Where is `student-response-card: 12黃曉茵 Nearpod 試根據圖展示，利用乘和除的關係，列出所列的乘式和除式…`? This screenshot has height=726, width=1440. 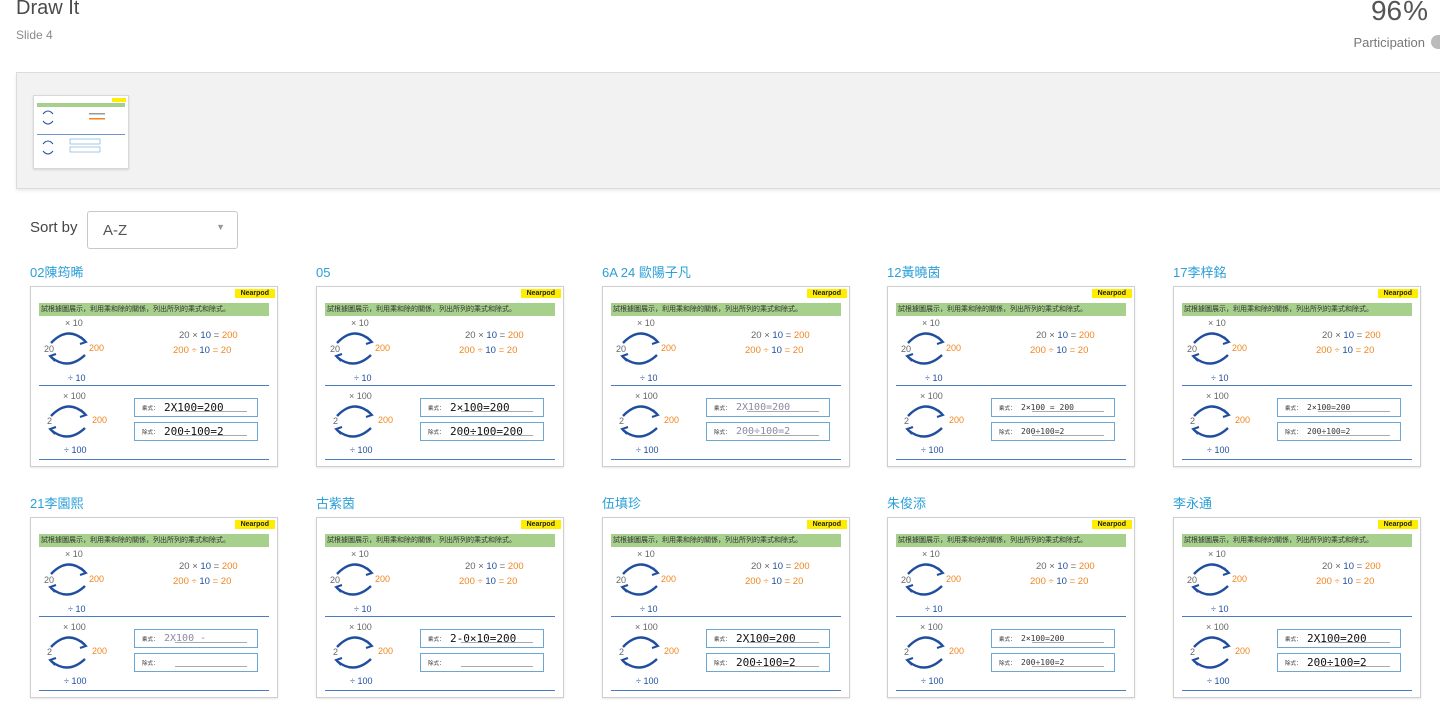 student-response-card: 12黃曉茵 Nearpod 試根據圖展示，利用乘和除的關係，列出所列的乘式和除式… is located at coordinates (1011, 366).